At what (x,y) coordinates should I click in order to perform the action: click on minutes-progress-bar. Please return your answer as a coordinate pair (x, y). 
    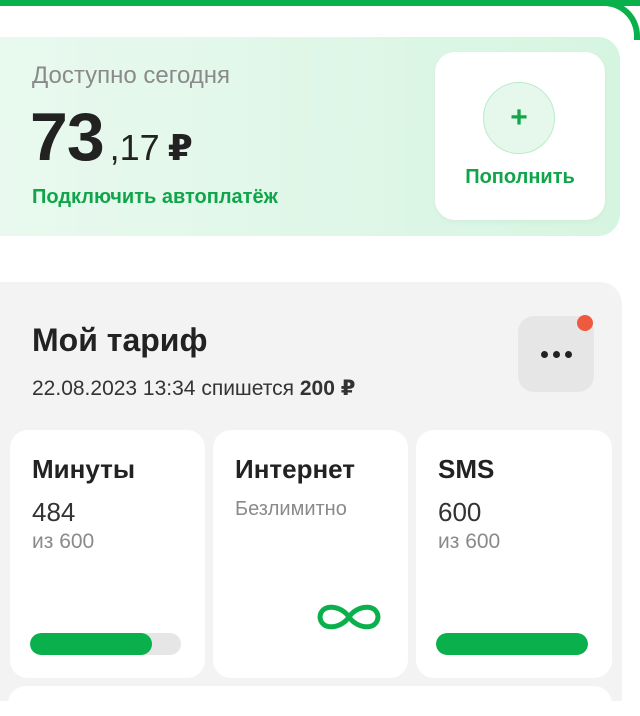
    Looking at the image, I should click on (105, 644).